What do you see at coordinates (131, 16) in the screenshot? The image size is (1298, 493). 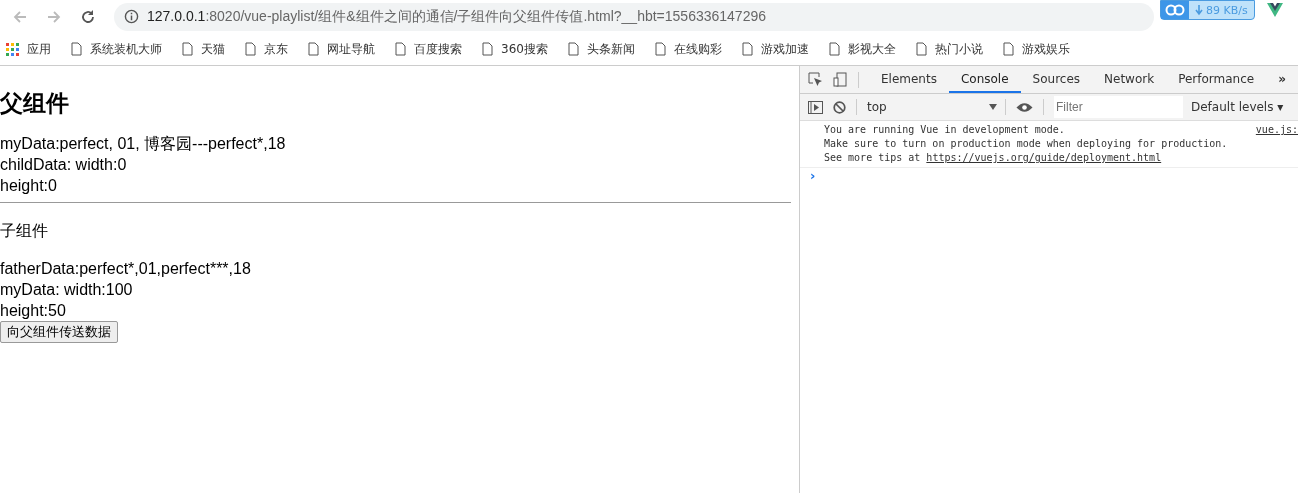 I see `info-icon` at bounding box center [131, 16].